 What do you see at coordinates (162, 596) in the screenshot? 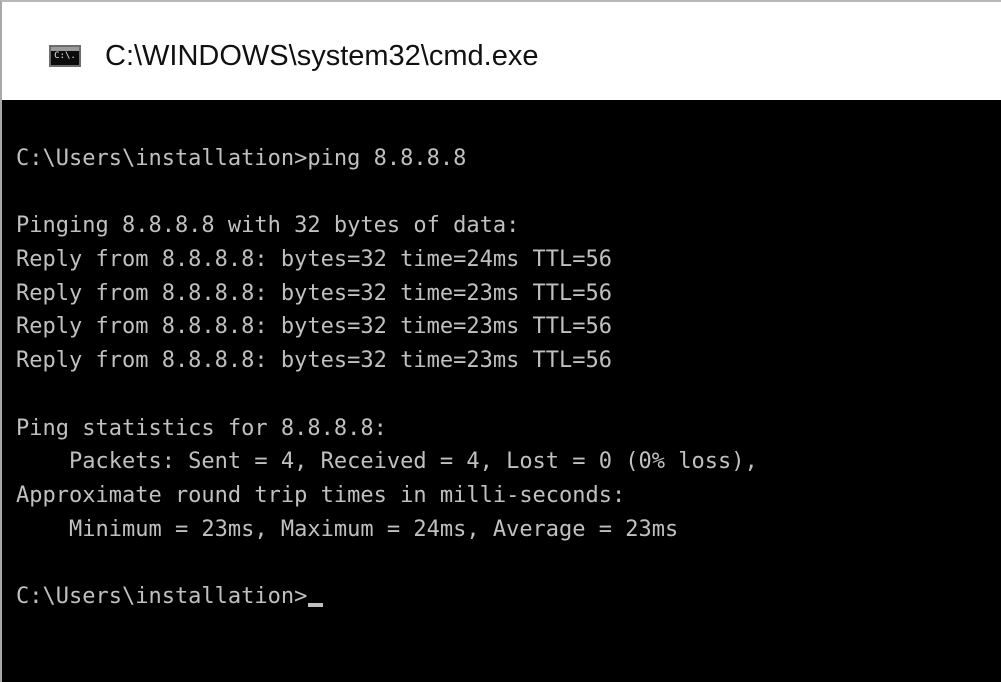
I see `console-prompt: C:\Users\installation>` at bounding box center [162, 596].